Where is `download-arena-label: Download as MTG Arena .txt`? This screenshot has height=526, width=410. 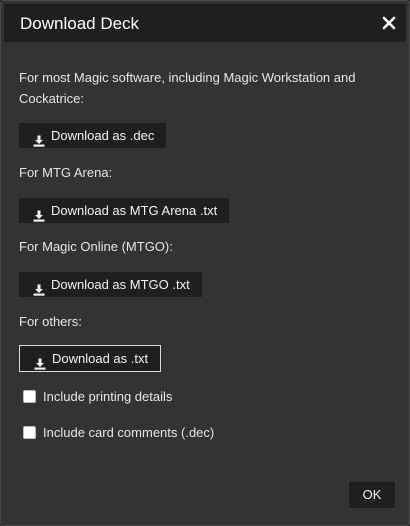 download-arena-label: Download as MTG Arena .txt is located at coordinates (134, 210).